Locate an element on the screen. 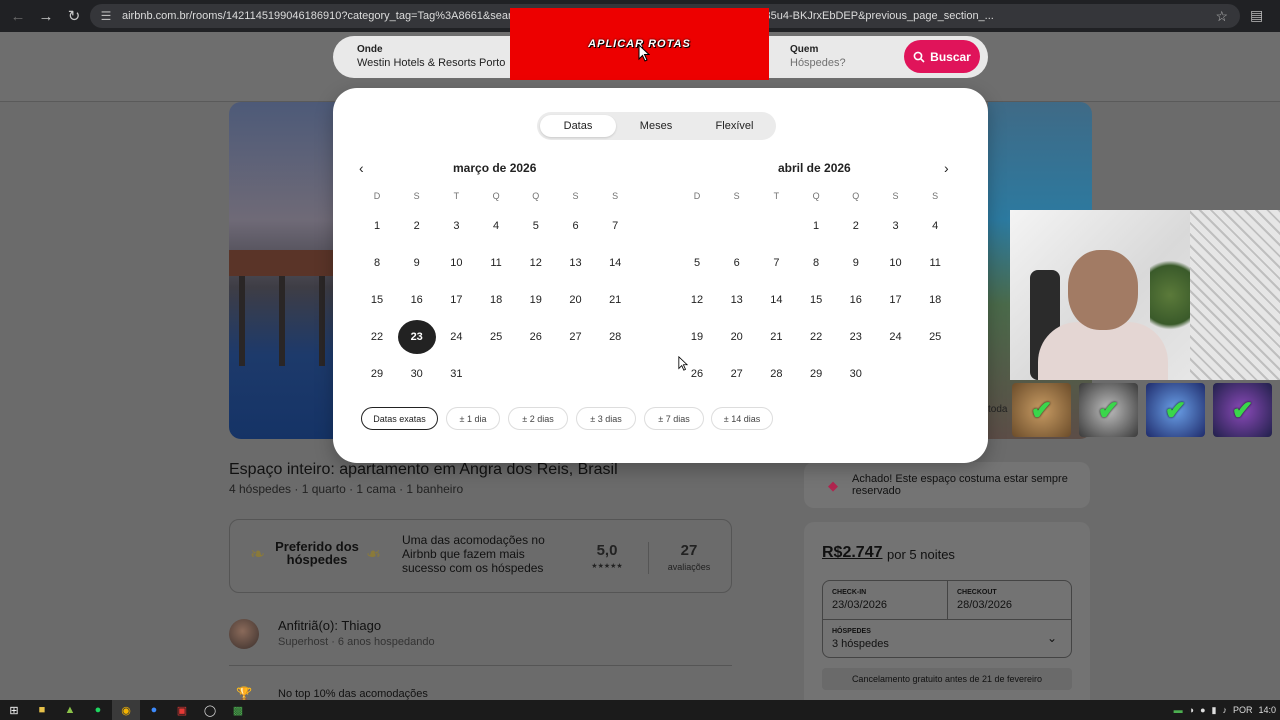 This screenshot has width=1280, height=720. chip-flex-range: ± 1 dia is located at coordinates (473, 418).